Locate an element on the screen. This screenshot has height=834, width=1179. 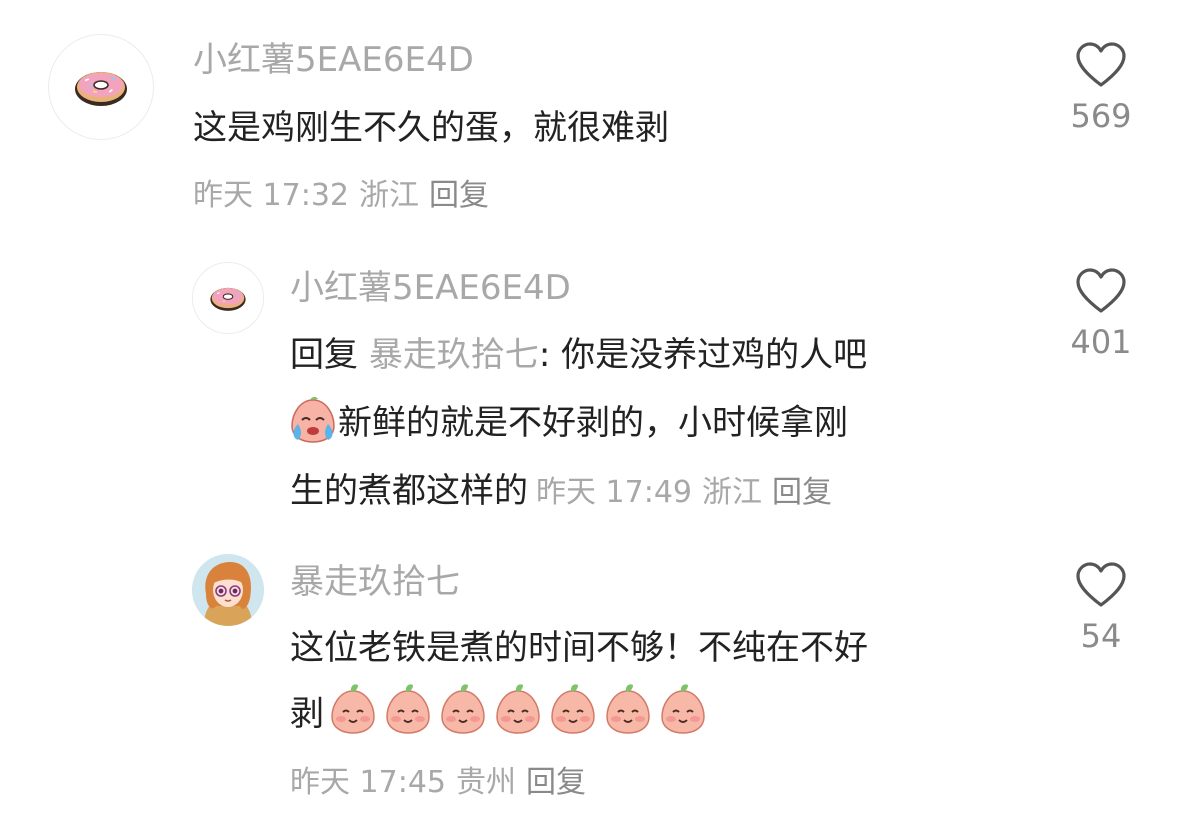
comment-text-line: 生的煮都这样的 昨天 17:49 浙江 回复 is located at coordinates (561, 492).